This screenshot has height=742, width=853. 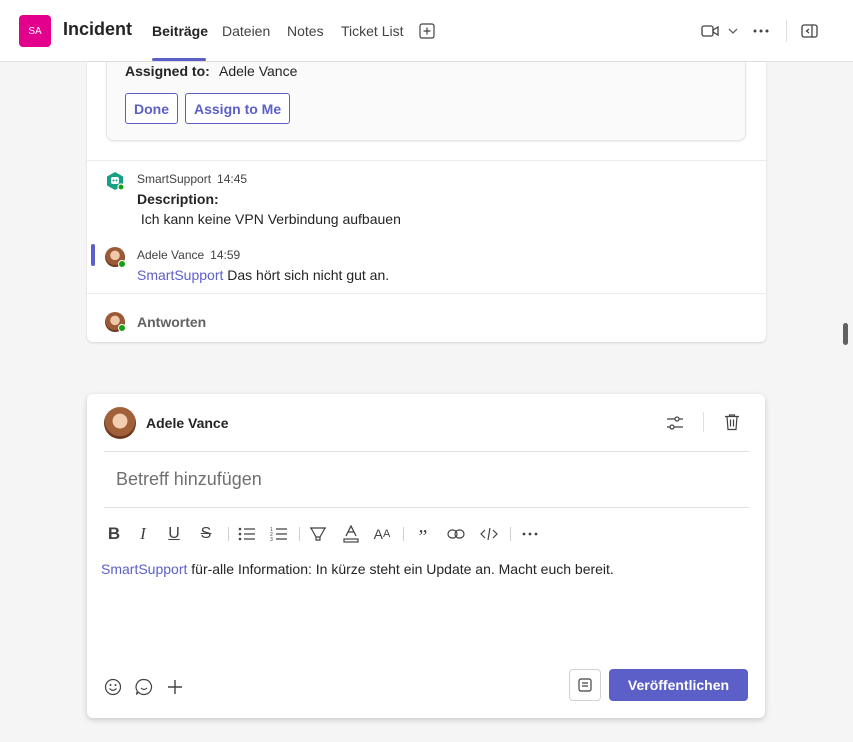 I want to click on tab-notes: Notes, so click(x=305, y=31).